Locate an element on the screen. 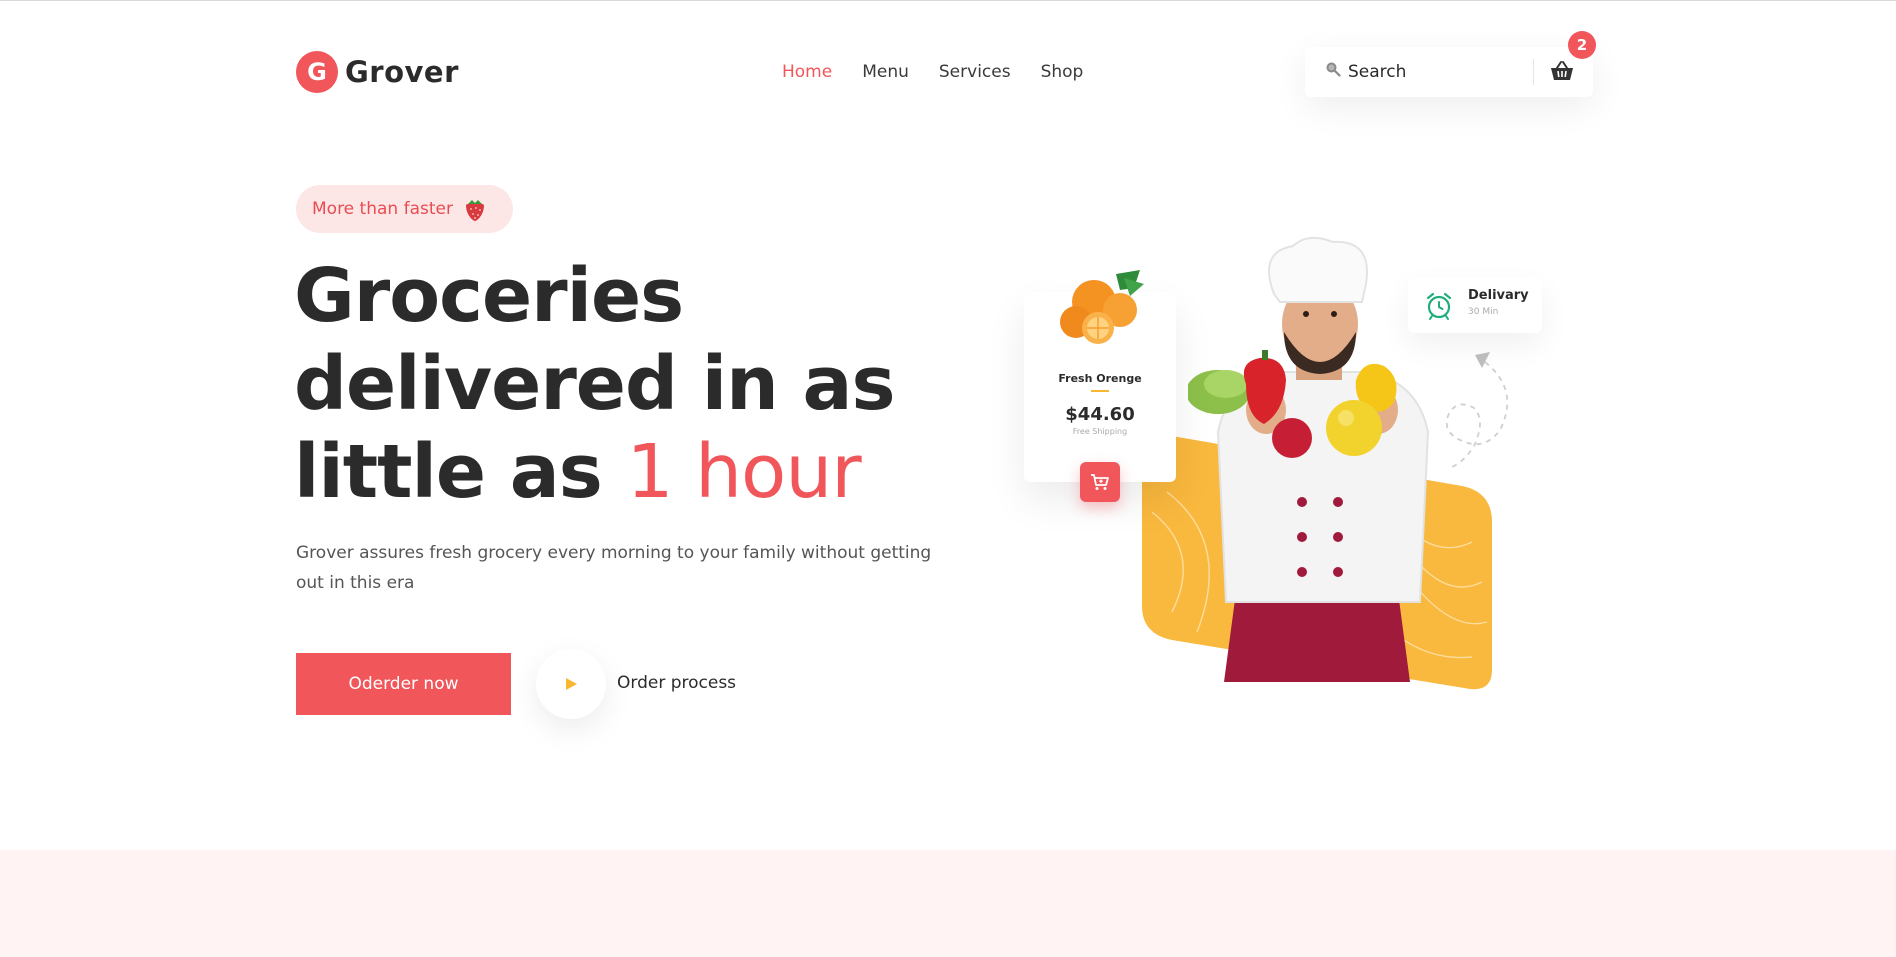 The height and width of the screenshot is (957, 1896). headline-accent: 1 hour is located at coordinates (744, 472).